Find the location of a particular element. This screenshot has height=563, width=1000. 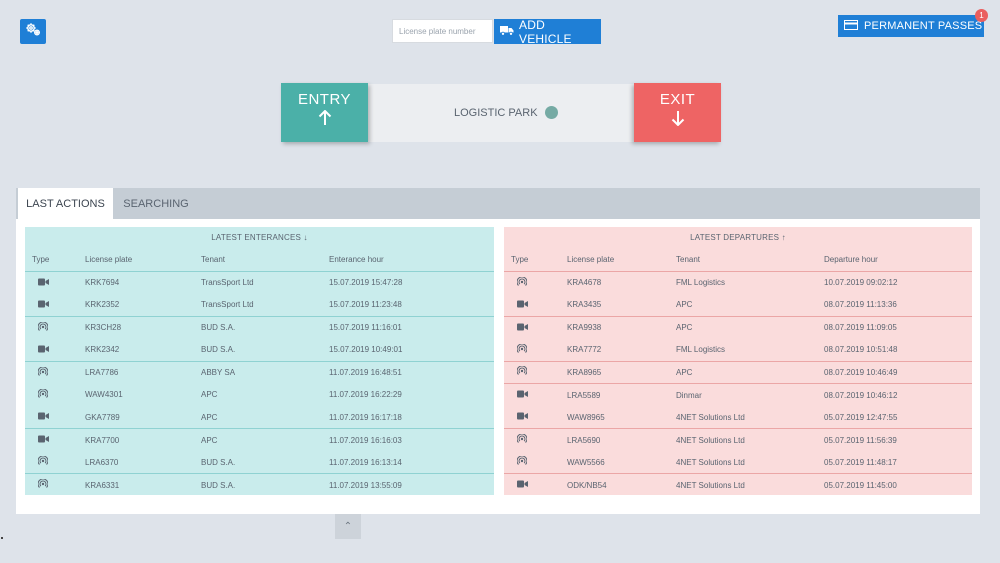

exit-label: EXIT is located at coordinates (677, 99).